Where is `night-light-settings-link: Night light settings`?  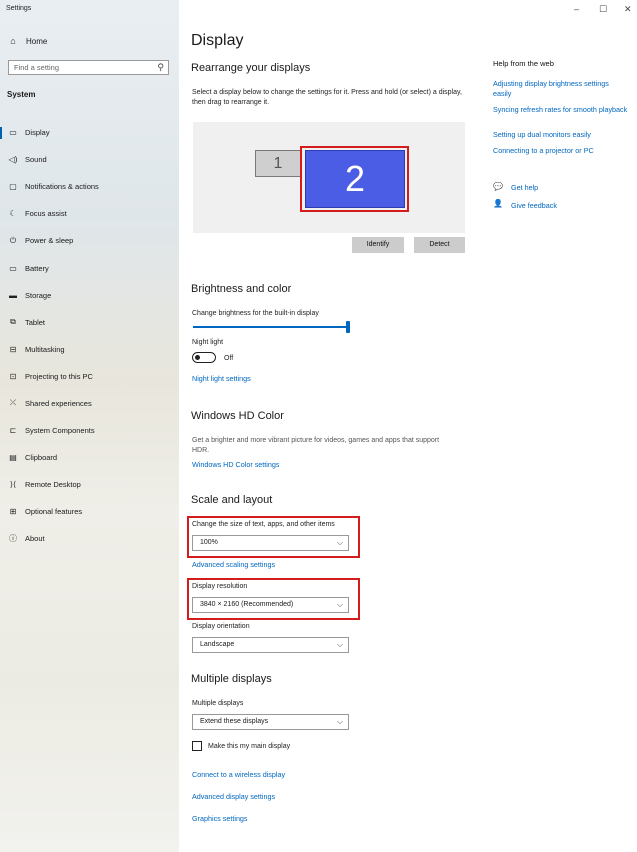 night-light-settings-link: Night light settings is located at coordinates (221, 379).